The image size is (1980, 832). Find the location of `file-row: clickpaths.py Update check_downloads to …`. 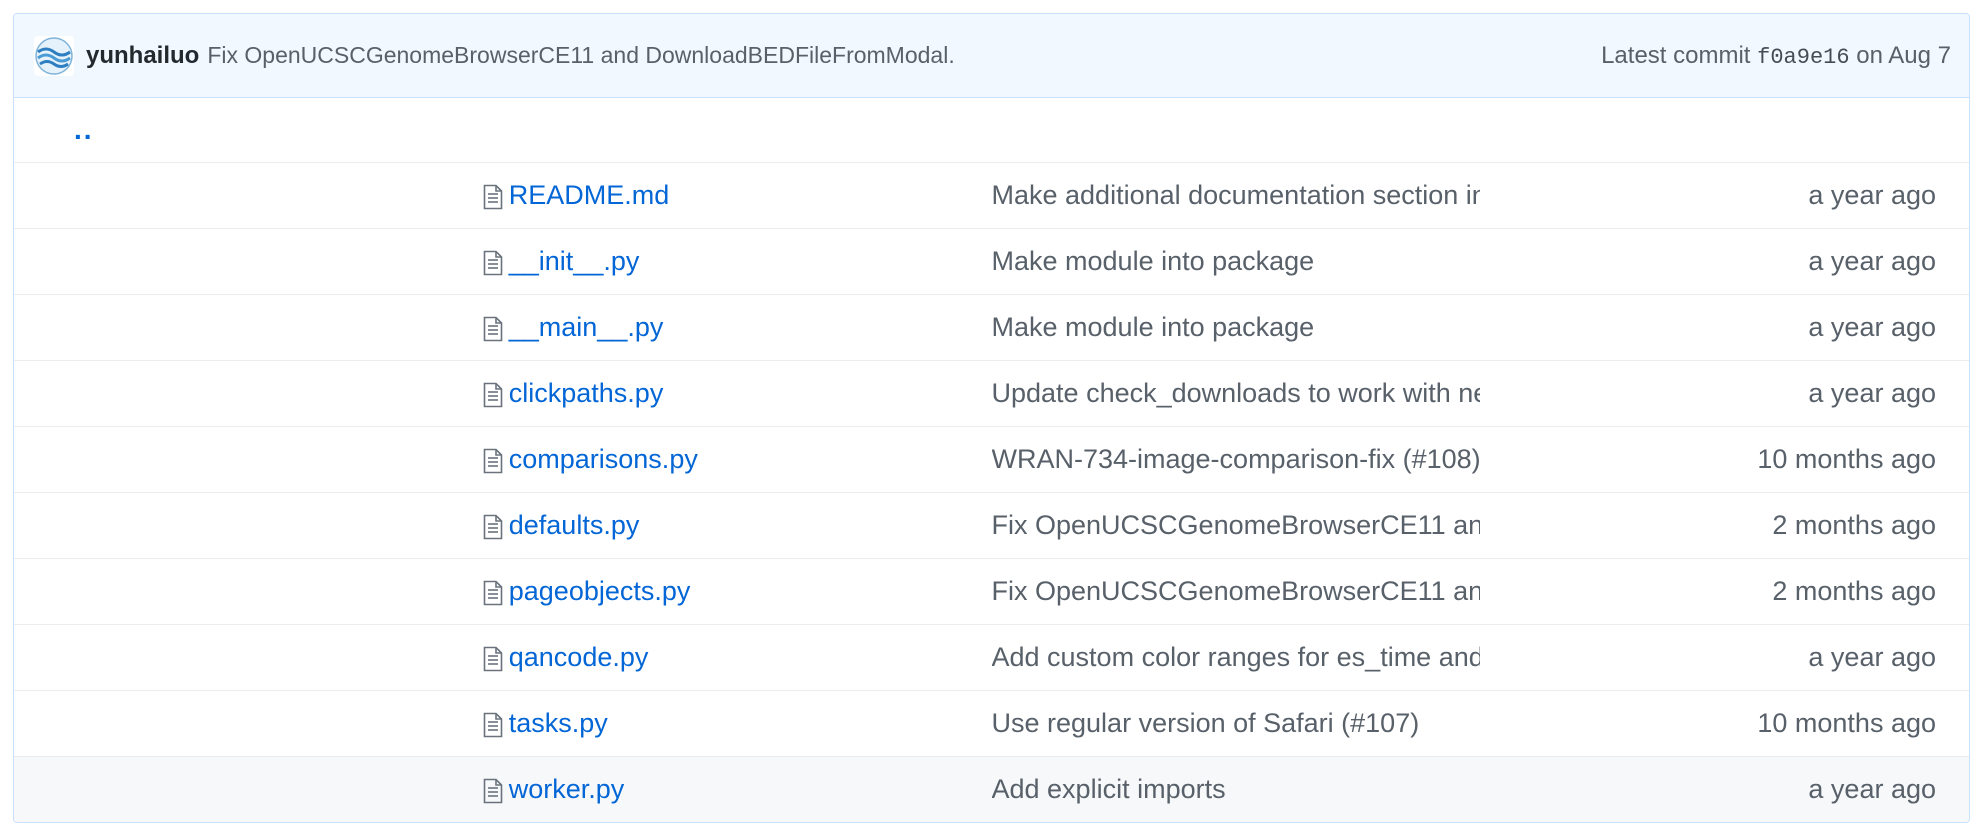

file-row: clickpaths.py Update check_downloads to … is located at coordinates (991, 393).